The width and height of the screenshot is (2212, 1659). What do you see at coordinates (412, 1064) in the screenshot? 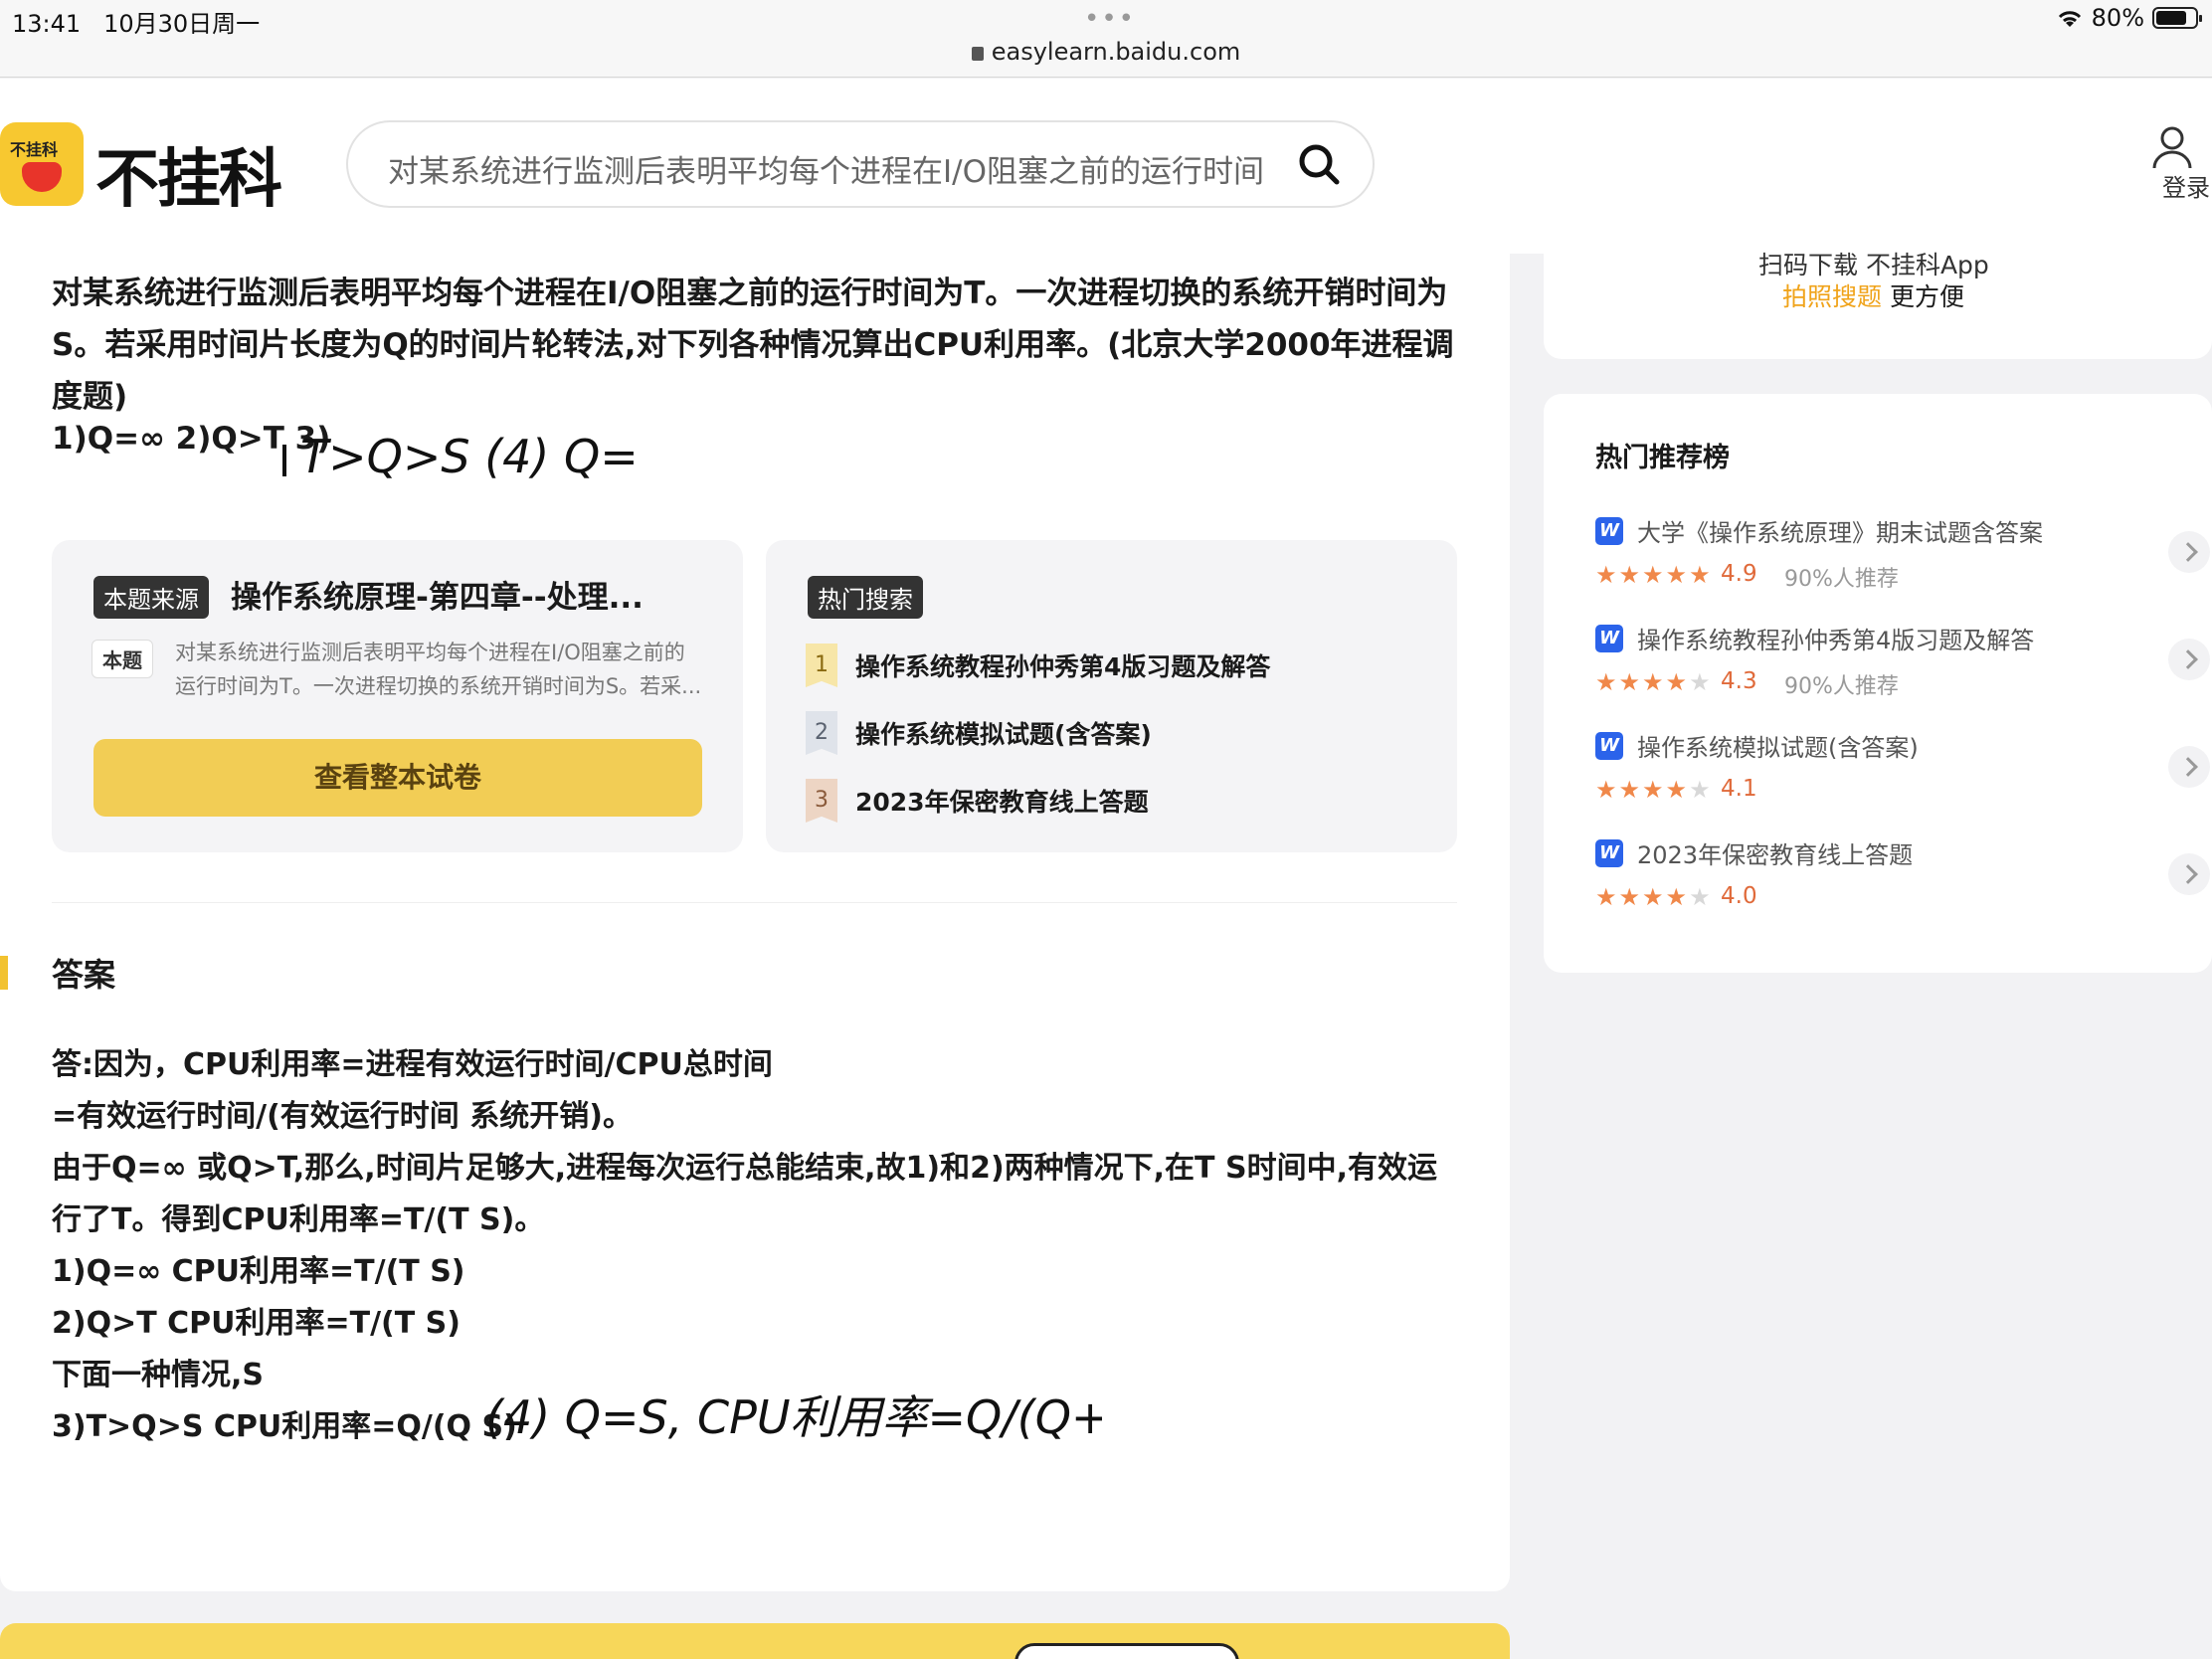
I see `answer-line: 答:因为，CPU利用率=进程有效运行时间/CPU总时间` at bounding box center [412, 1064].